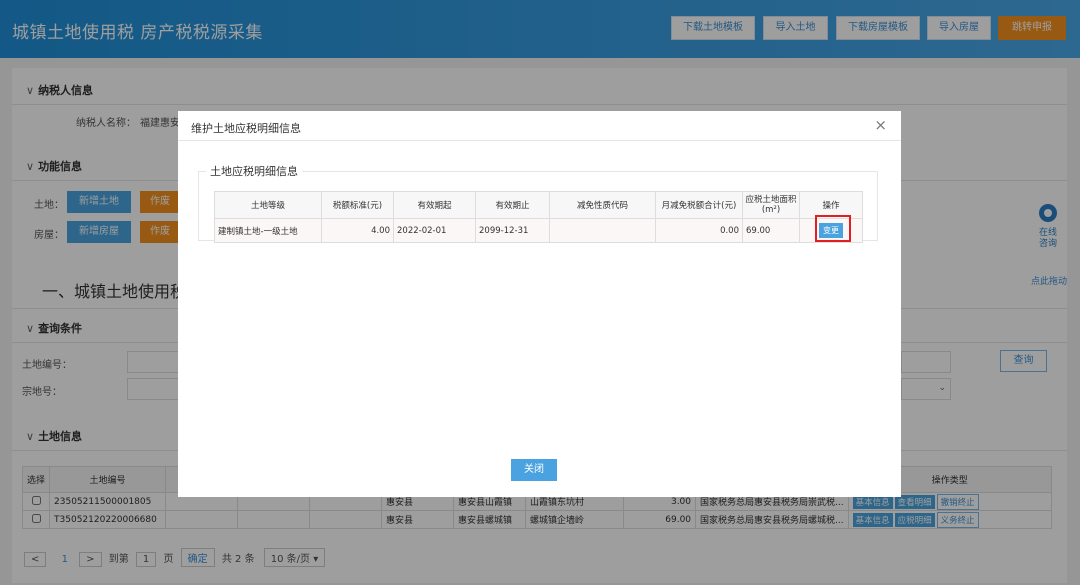 The height and width of the screenshot is (585, 1080). Describe the element at coordinates (246, 128) in the screenshot. I see `dialog-title: 维护土地应税明细信息` at that location.